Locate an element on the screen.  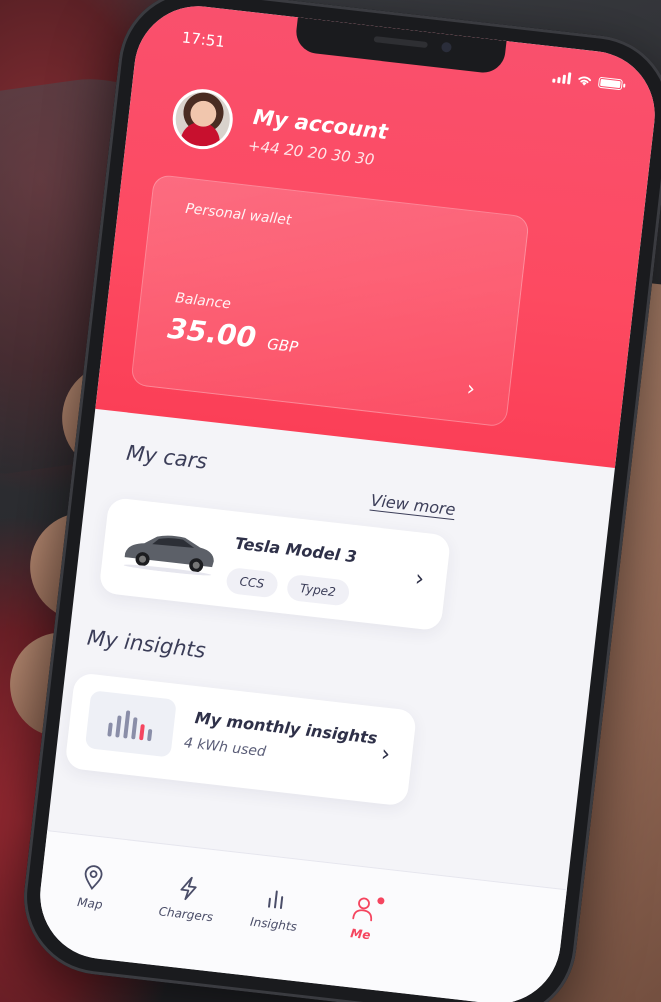
connector-tag: Type2 is located at coordinates (318, 590).